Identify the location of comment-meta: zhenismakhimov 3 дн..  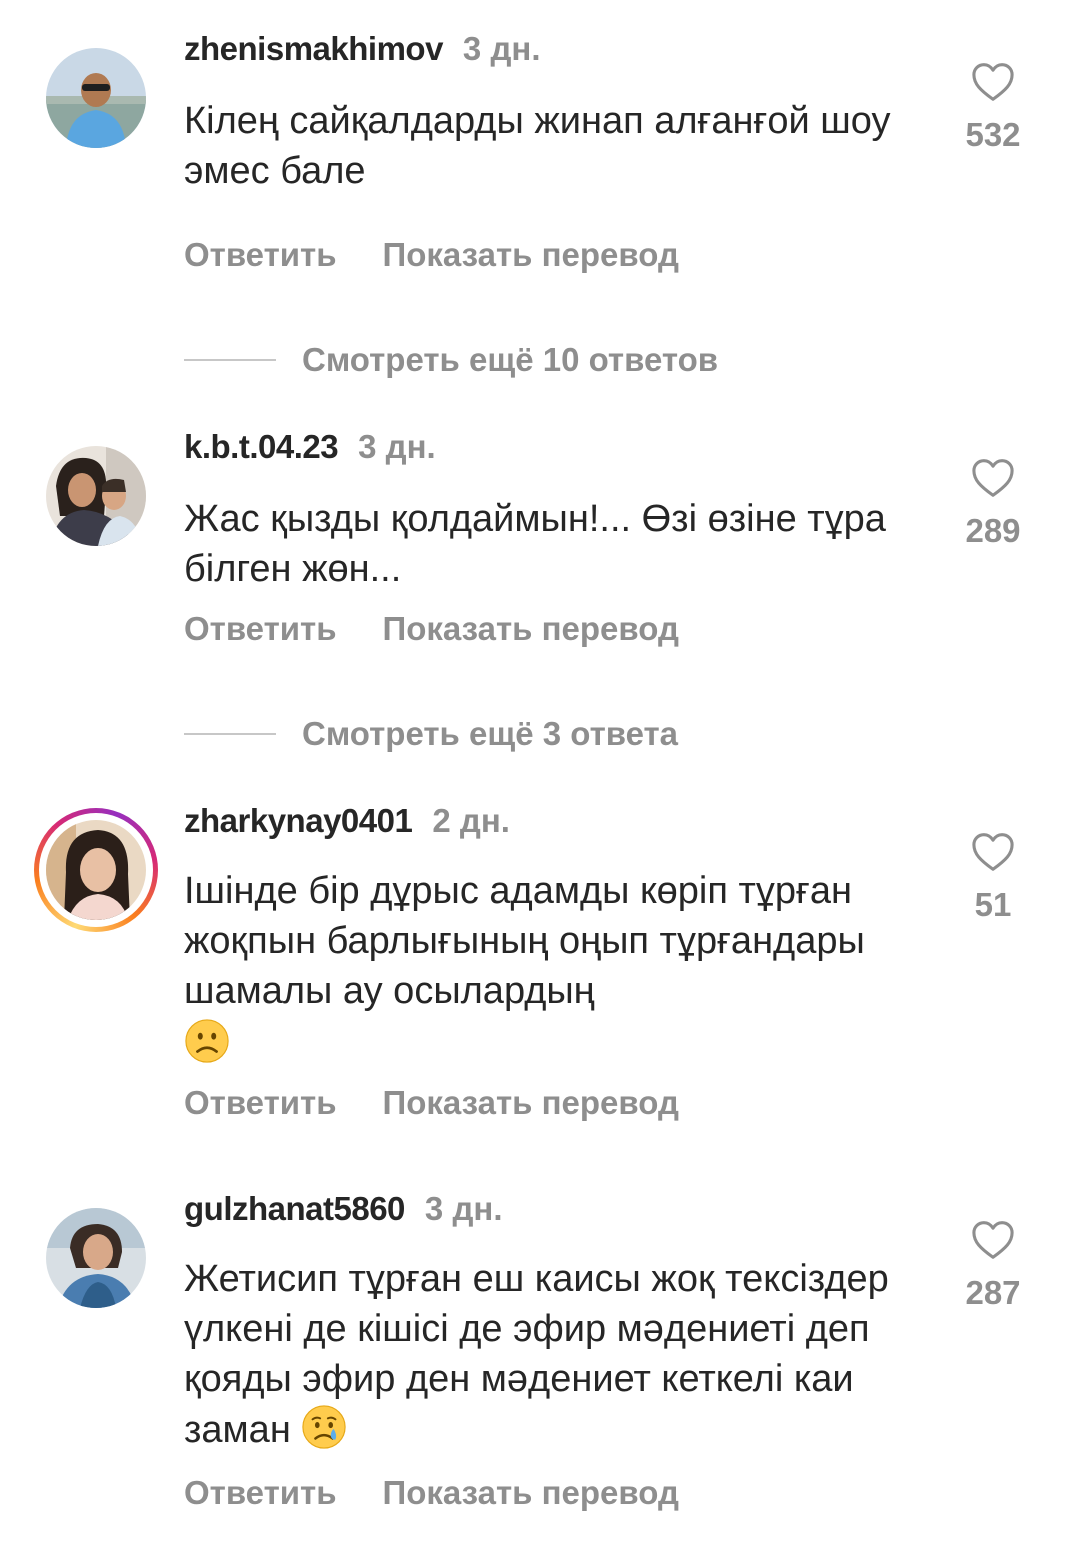
(362, 52).